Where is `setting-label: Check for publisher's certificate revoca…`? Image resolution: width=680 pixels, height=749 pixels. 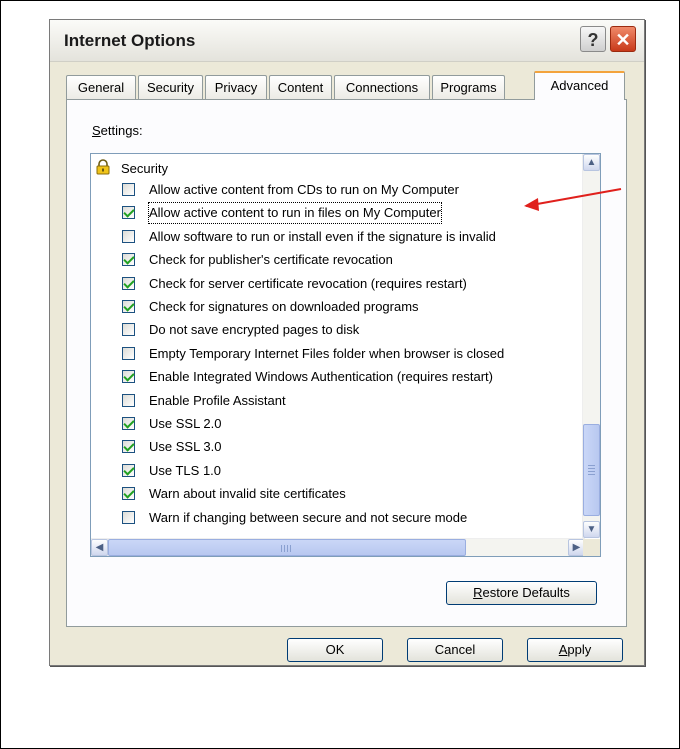 setting-label: Check for publisher's certificate revoca… is located at coordinates (271, 260).